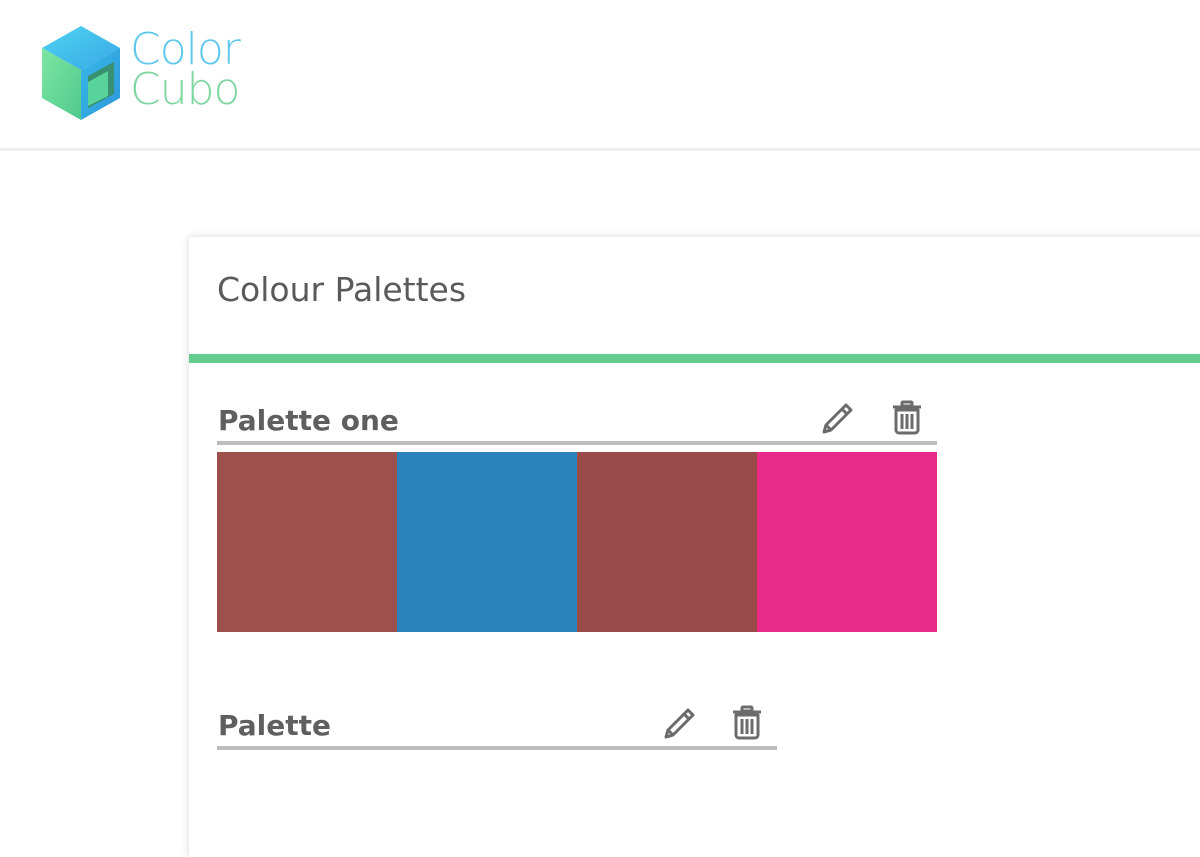 This screenshot has width=1200, height=857. Describe the element at coordinates (81, 73) in the screenshot. I see `cube-logo-icon` at that location.